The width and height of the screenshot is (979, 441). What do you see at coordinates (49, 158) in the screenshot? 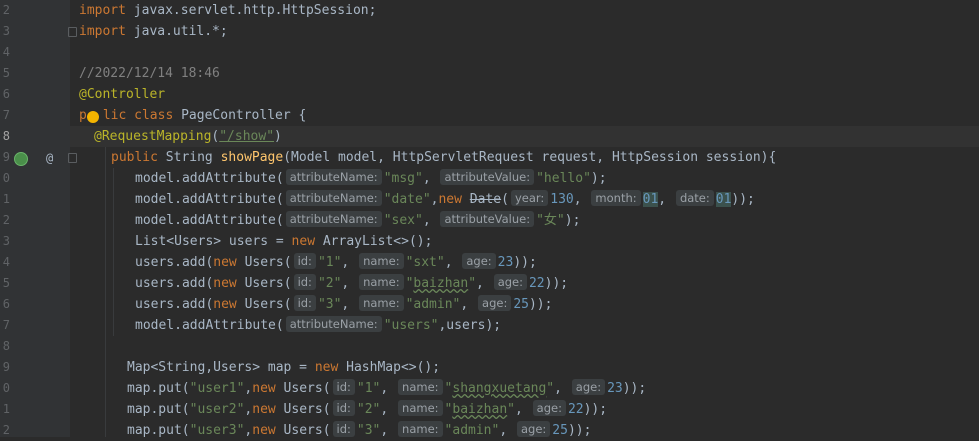
I see `at-icon: @` at bounding box center [49, 158].